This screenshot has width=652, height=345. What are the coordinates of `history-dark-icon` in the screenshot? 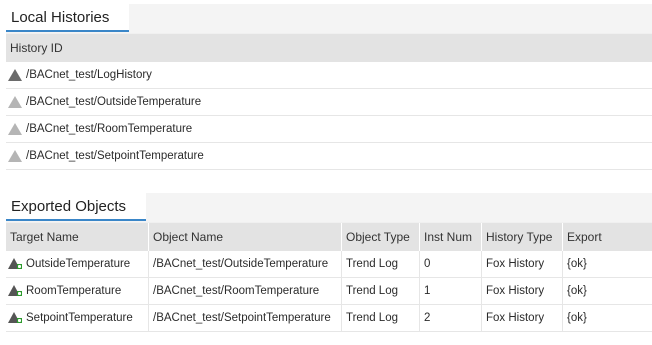 It's located at (15, 75).